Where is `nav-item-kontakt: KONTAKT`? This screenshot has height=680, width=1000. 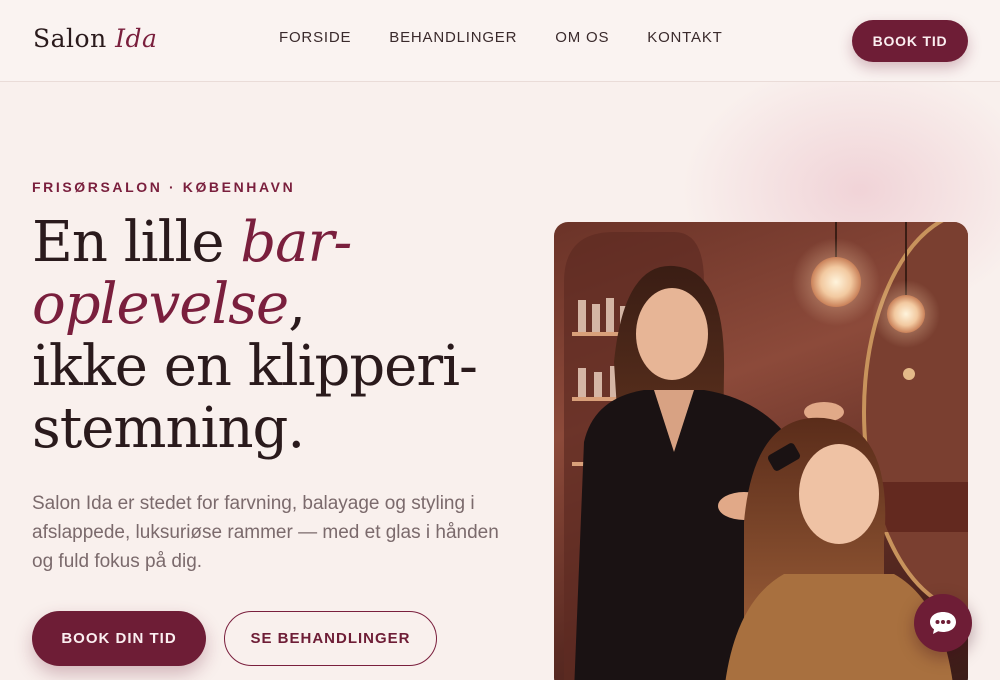
nav-item-kontakt: KONTAKT is located at coordinates (684, 37).